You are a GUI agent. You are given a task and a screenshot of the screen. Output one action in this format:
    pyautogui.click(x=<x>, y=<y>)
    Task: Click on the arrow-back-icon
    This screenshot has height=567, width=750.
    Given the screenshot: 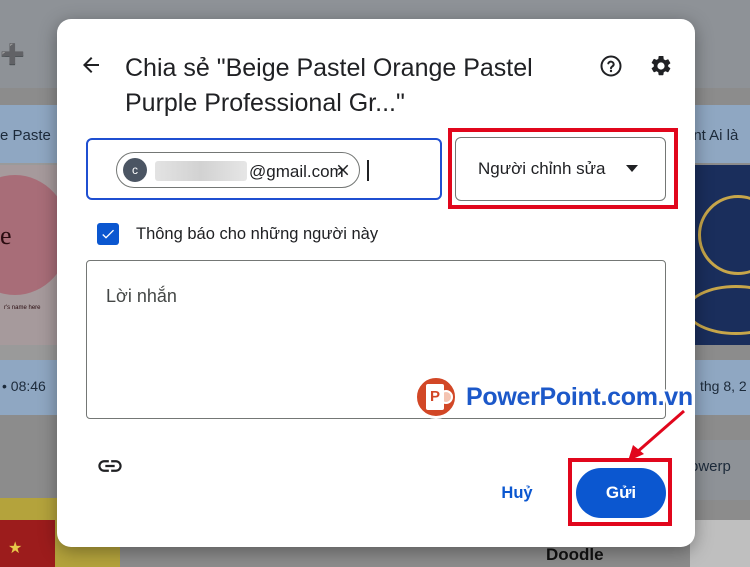 What is the action you would take?
    pyautogui.click(x=91, y=65)
    